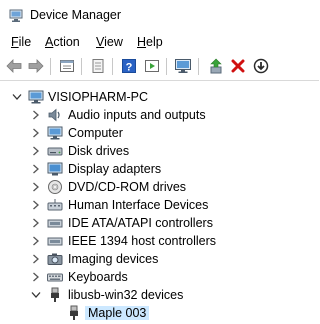 The height and width of the screenshot is (324, 320). Describe the element at coordinates (159, 133) in the screenshot. I see `tree-item-computer: Computer` at that location.